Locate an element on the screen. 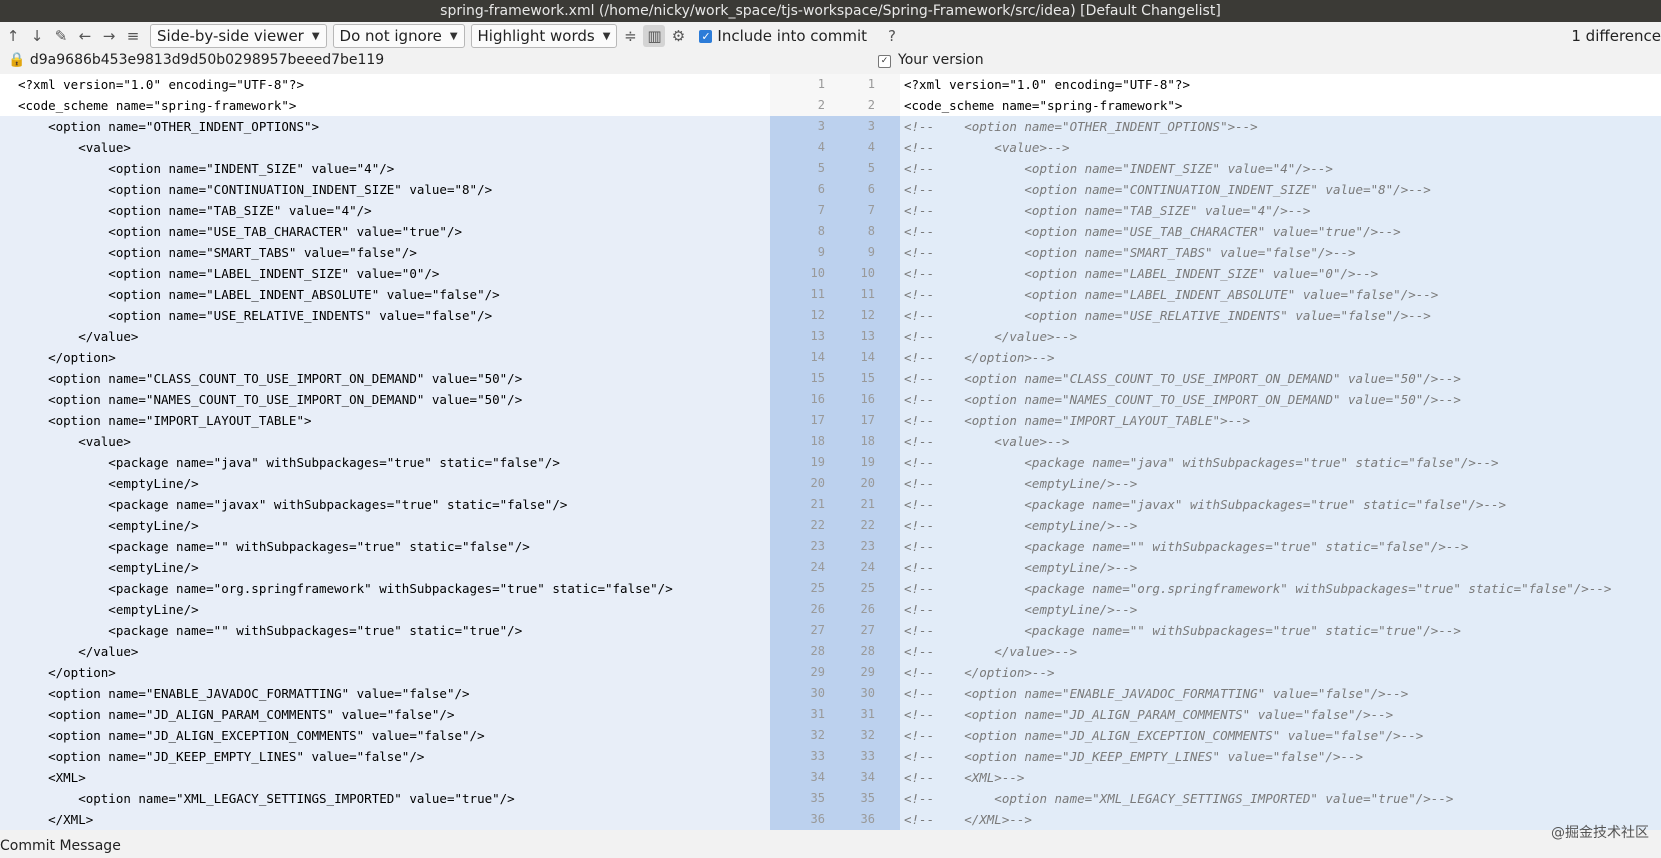  gutter-line: 26 26 is located at coordinates (835, 609).